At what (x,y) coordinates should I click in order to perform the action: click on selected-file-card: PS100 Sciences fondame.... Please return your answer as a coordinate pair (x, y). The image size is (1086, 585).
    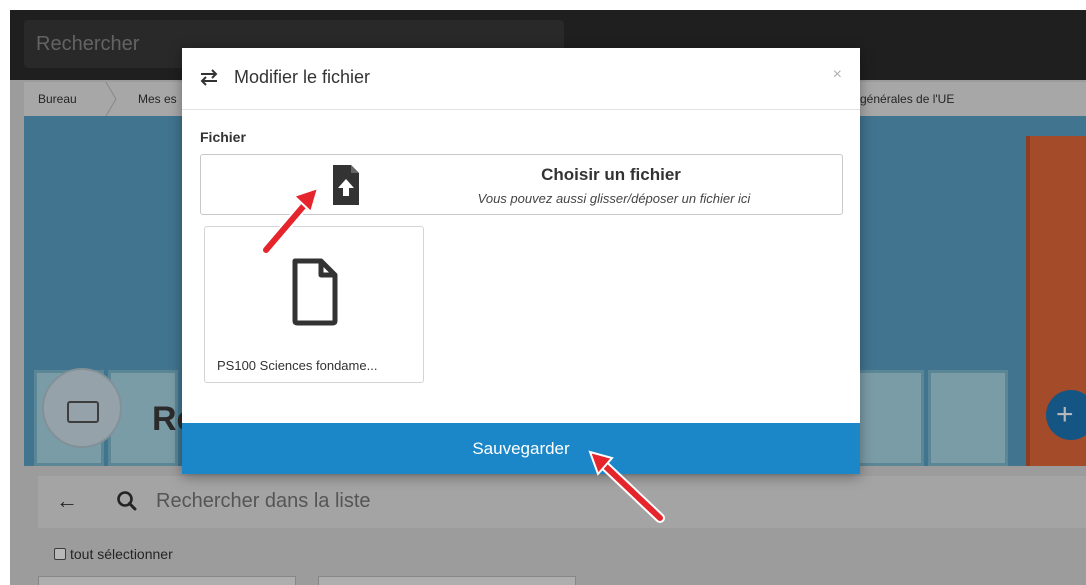
    Looking at the image, I should click on (314, 304).